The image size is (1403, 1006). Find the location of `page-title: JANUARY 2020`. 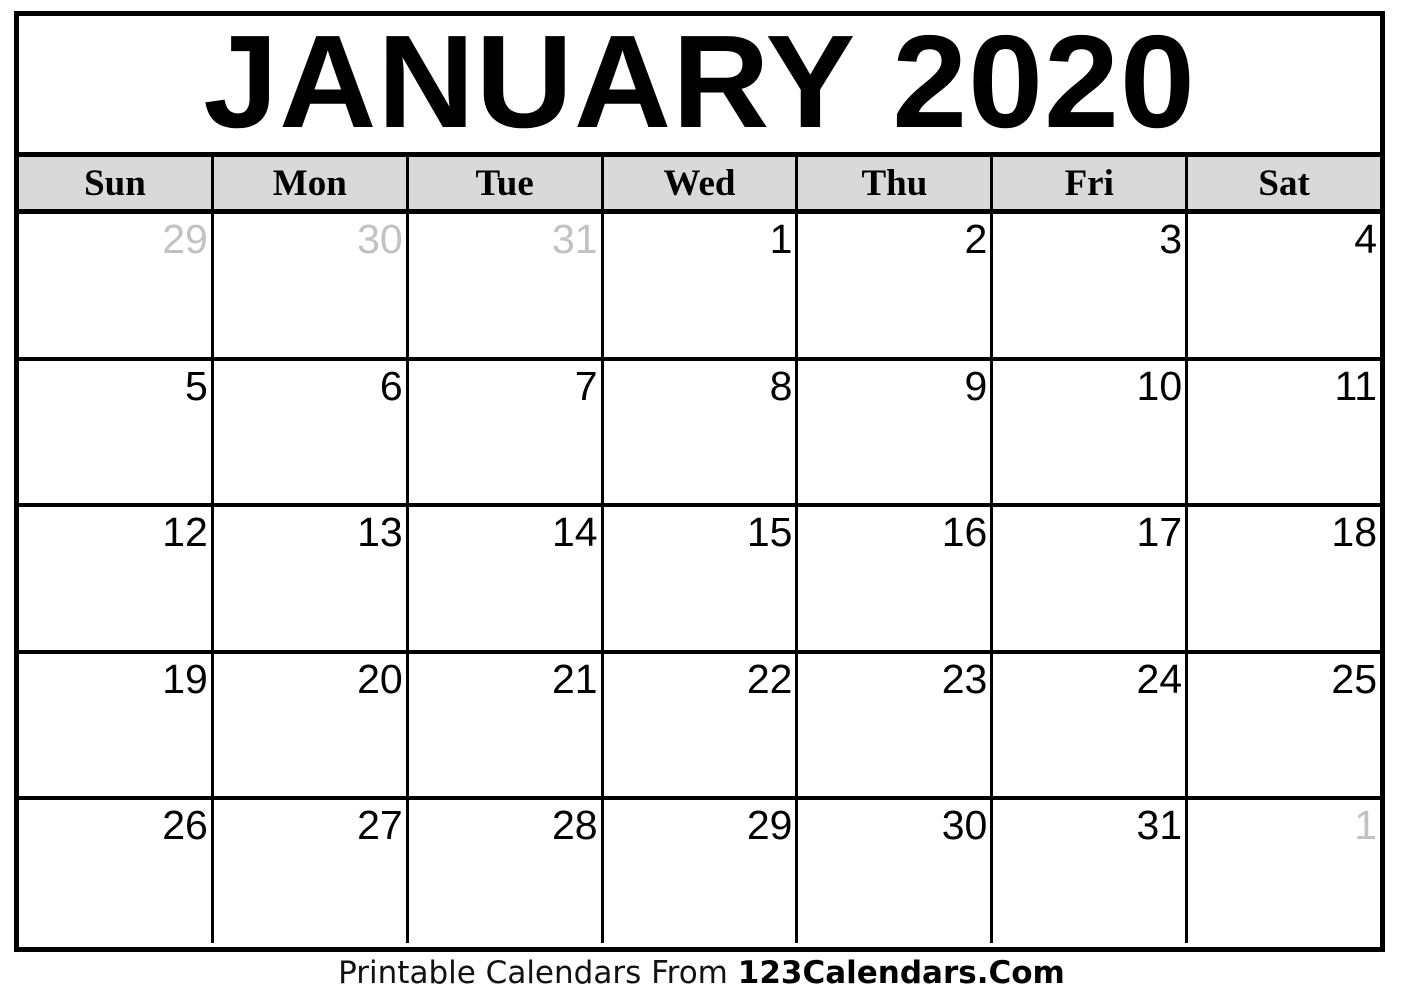

page-title: JANUARY 2020 is located at coordinates (699, 84).